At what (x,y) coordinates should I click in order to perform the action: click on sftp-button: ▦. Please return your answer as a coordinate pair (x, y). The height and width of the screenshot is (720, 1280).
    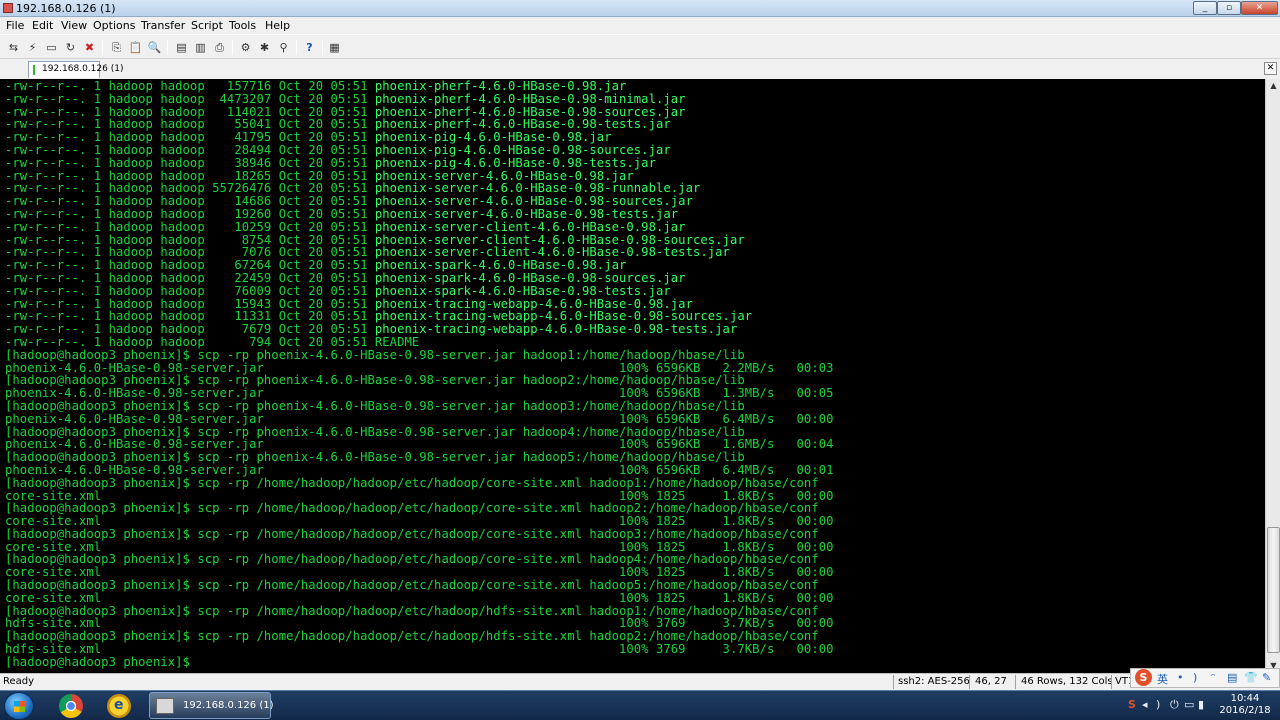
    Looking at the image, I should click on (334, 47).